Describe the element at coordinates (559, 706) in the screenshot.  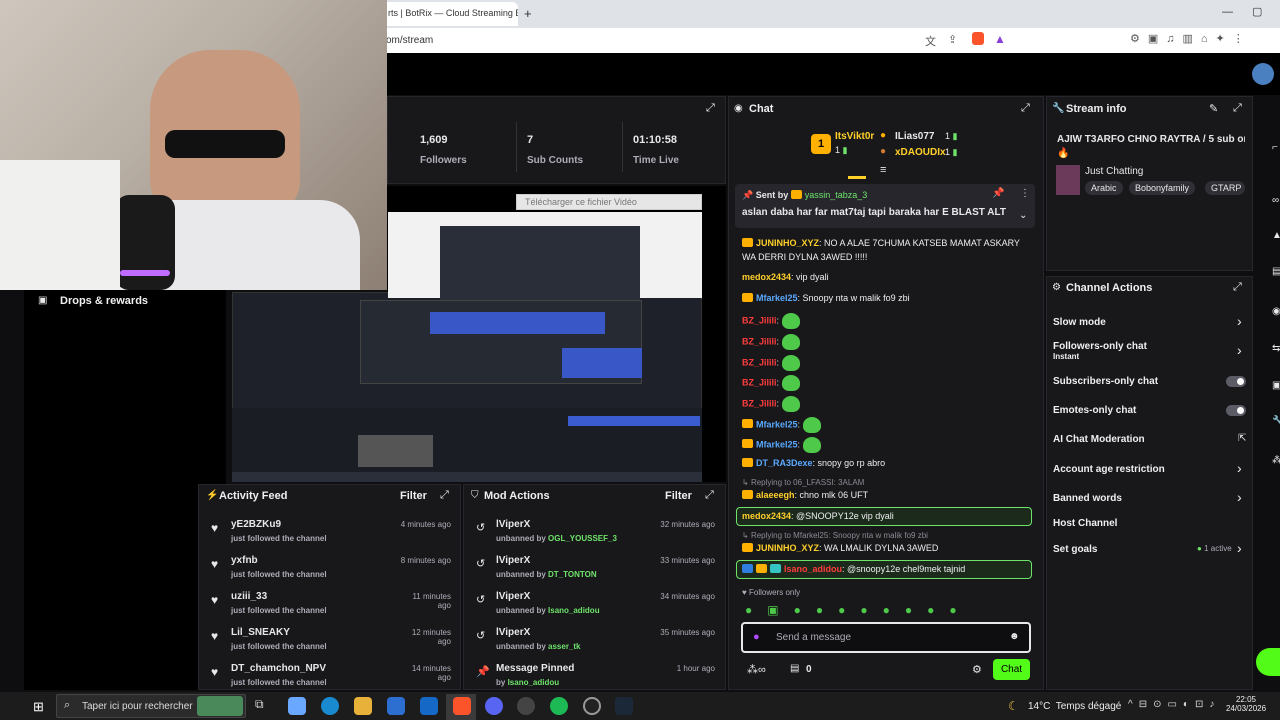
I see `spotify-icon` at that location.